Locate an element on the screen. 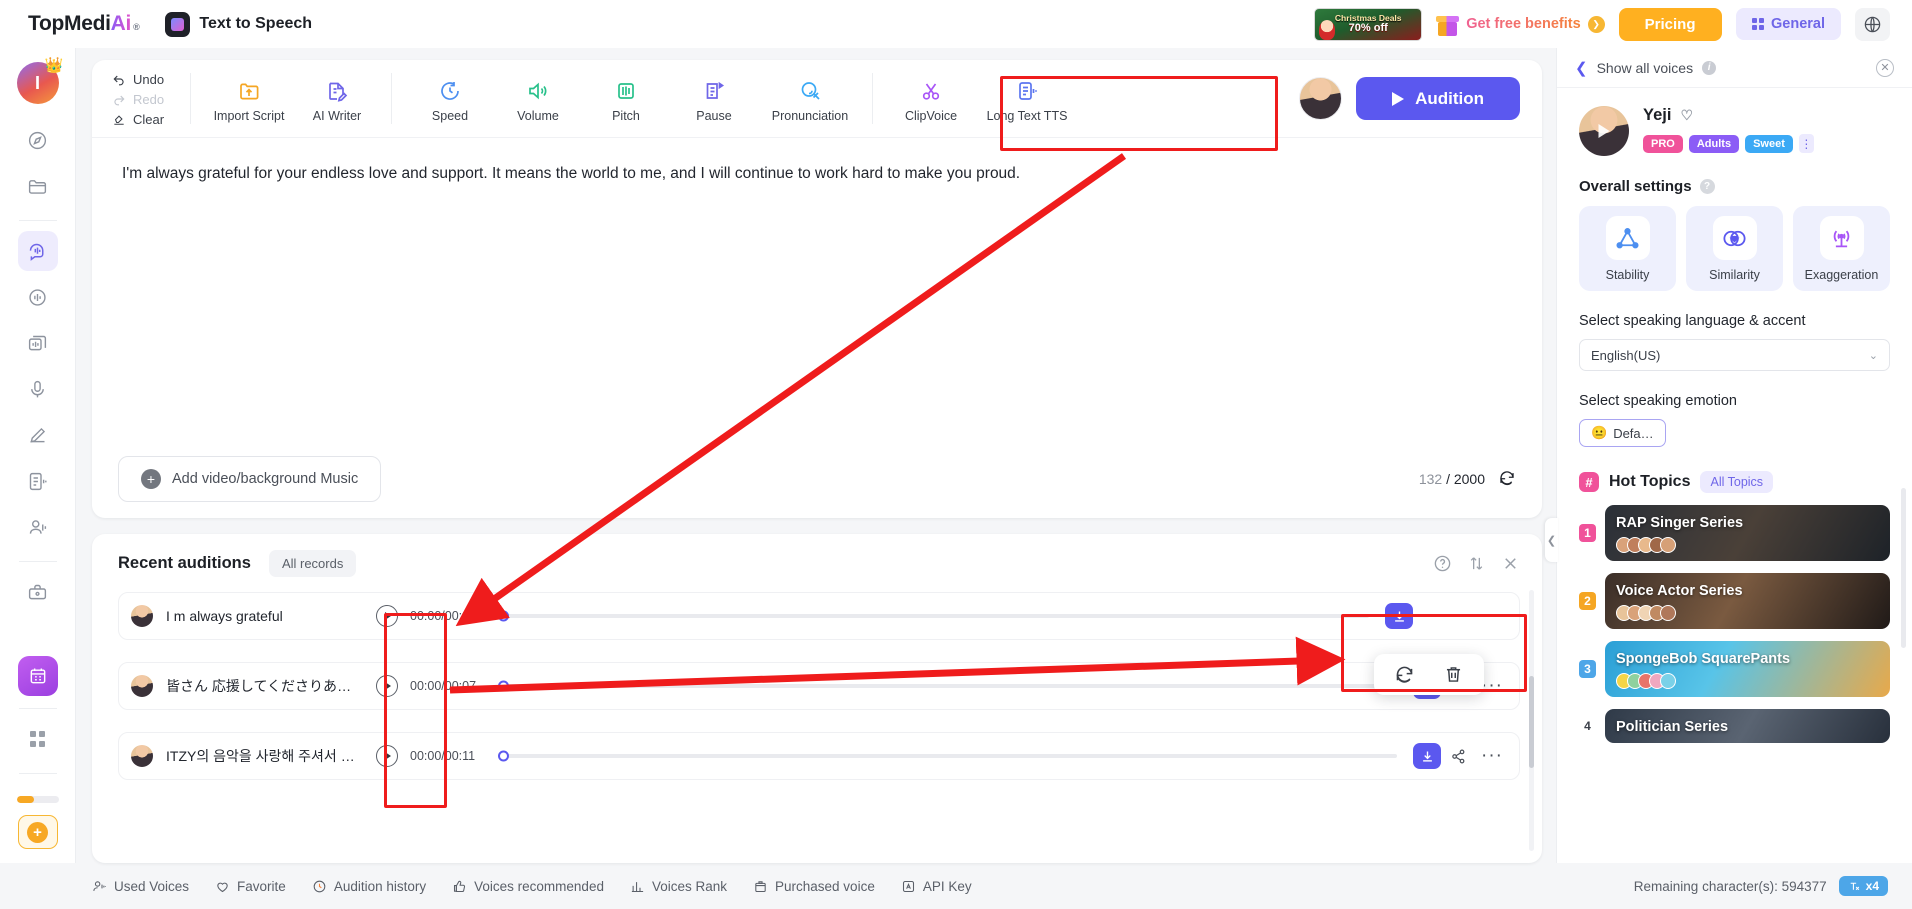  left-sidebar: I 👑 + is located at coordinates (38, 455).